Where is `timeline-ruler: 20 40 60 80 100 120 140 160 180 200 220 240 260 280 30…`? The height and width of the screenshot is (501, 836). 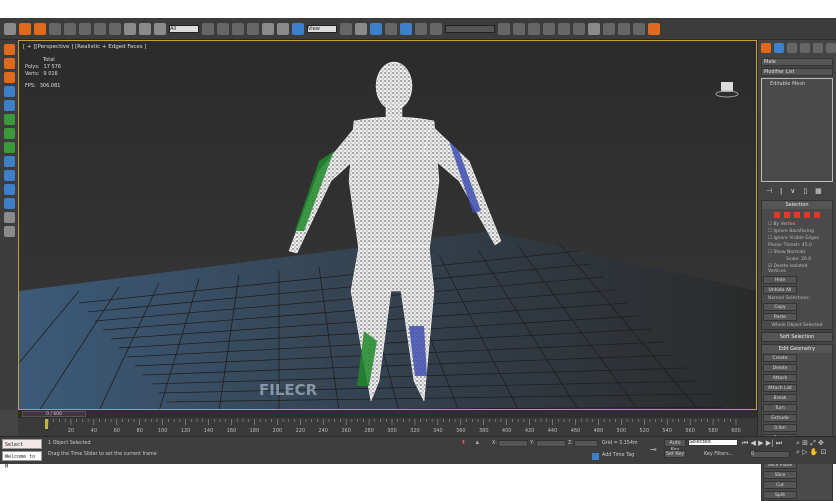
timeline-ruler: 20 40 60 80 100 120 140 160 180 200 220 240 260 280 30… is located at coordinates (387, 427).